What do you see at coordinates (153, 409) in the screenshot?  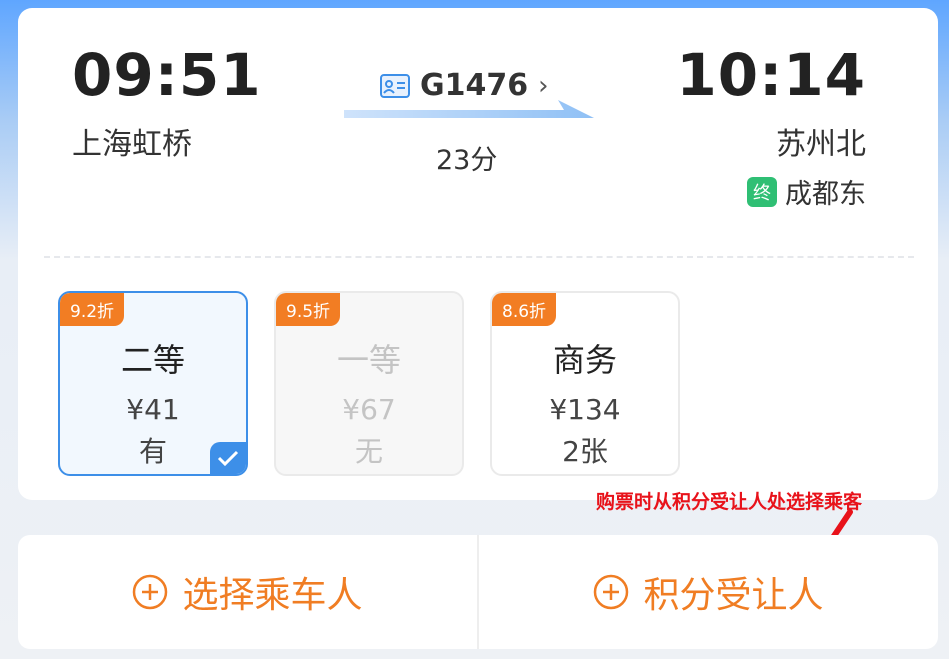 I see `seat-price: ¥41` at bounding box center [153, 409].